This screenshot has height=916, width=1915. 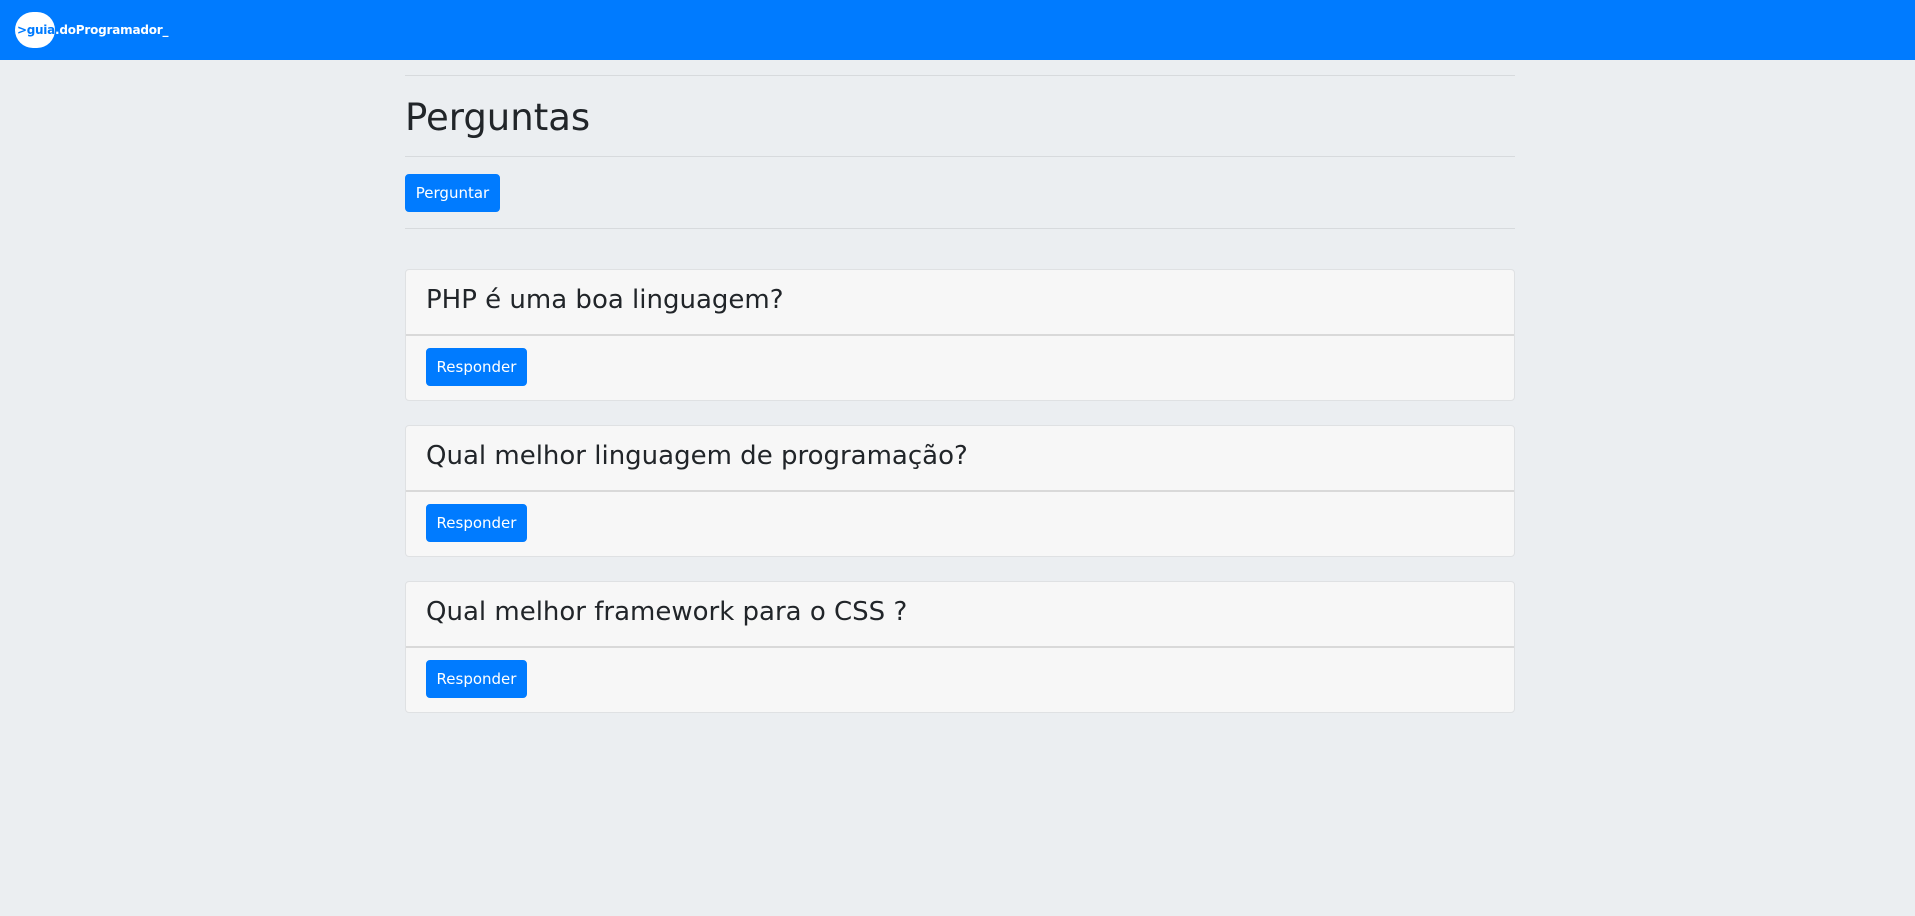 What do you see at coordinates (605, 300) in the screenshot?
I see `question-title: PHP é uma boa linguagem?` at bounding box center [605, 300].